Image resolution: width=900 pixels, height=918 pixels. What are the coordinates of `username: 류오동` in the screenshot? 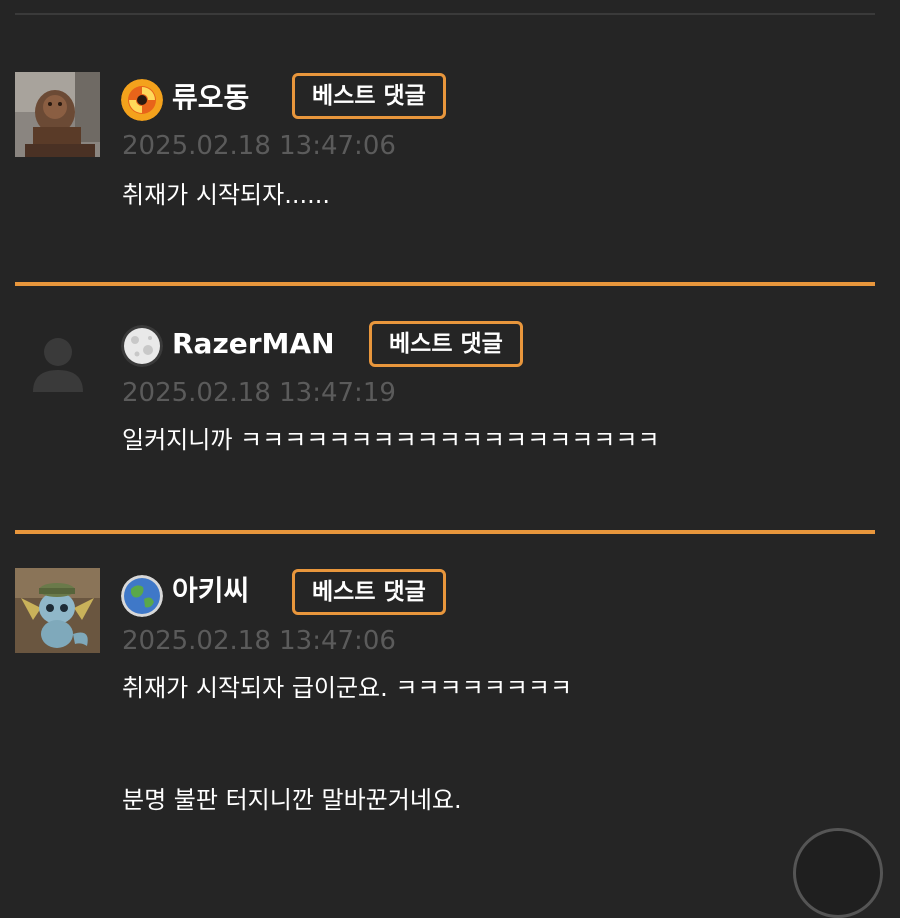 It's located at (210, 98).